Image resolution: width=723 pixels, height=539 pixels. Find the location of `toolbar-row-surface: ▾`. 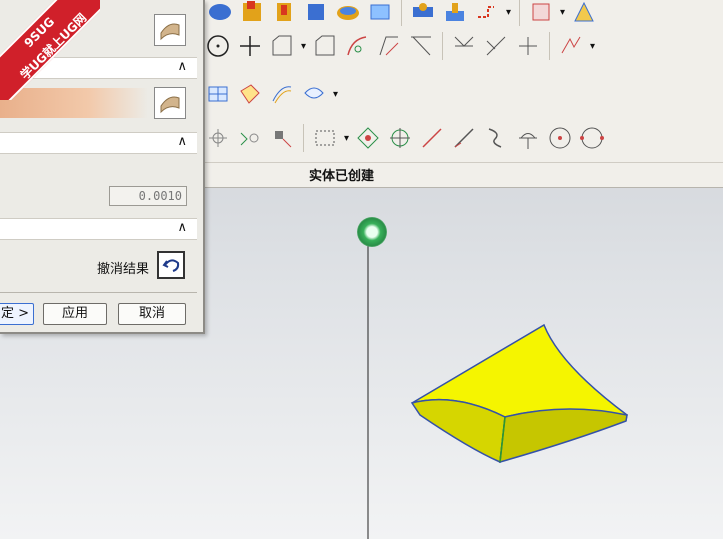

toolbar-row-surface: ▾ is located at coordinates (271, 94).